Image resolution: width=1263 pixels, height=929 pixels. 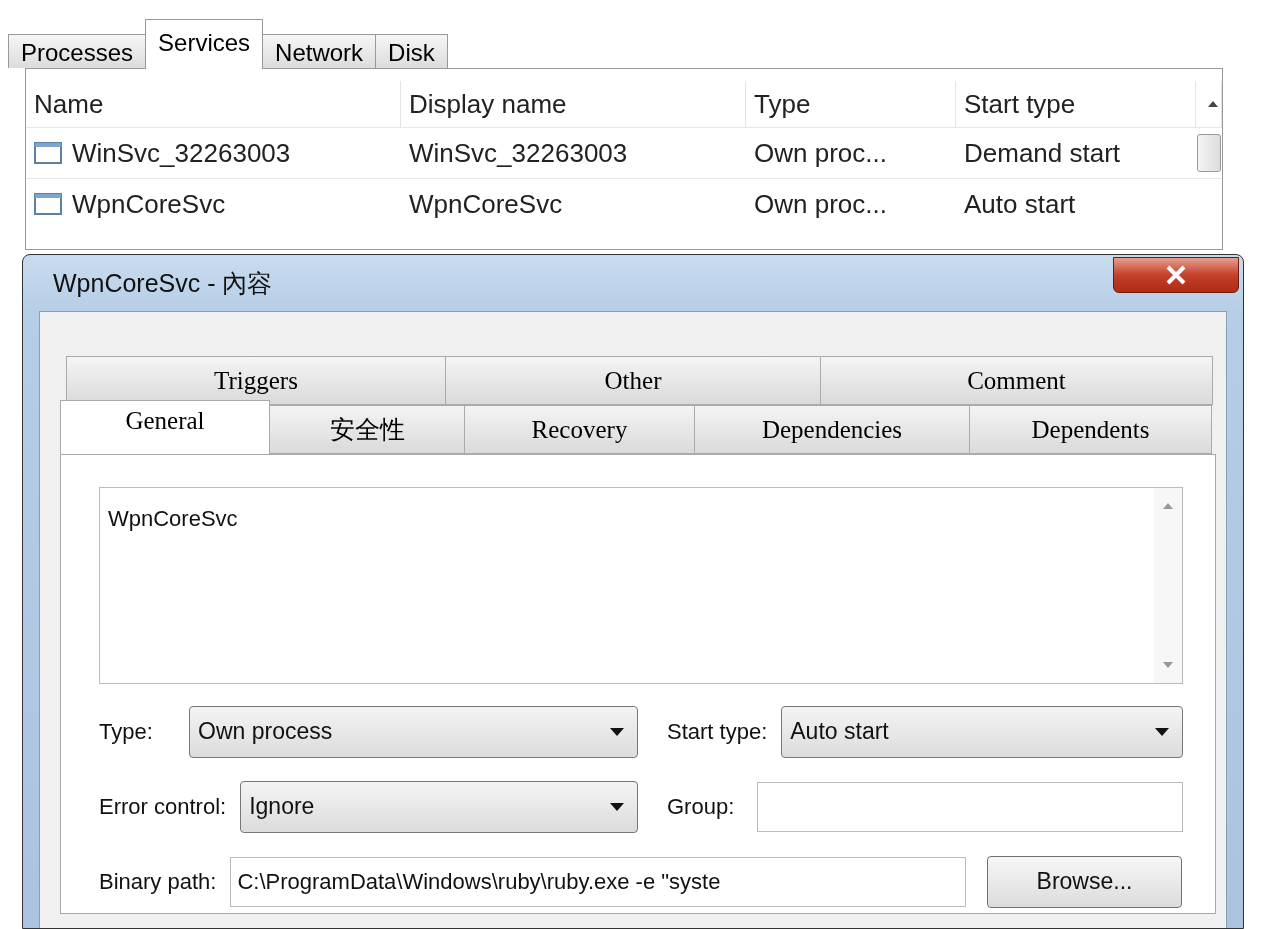 I want to click on field-label: Type:, so click(x=126, y=731).